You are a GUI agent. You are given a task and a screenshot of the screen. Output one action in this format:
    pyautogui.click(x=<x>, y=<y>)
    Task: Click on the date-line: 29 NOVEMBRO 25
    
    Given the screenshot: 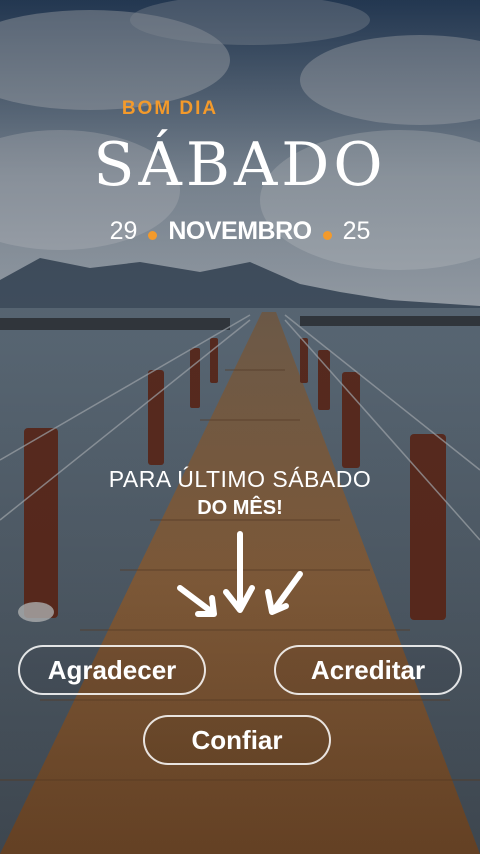 What is the action you would take?
    pyautogui.click(x=240, y=231)
    